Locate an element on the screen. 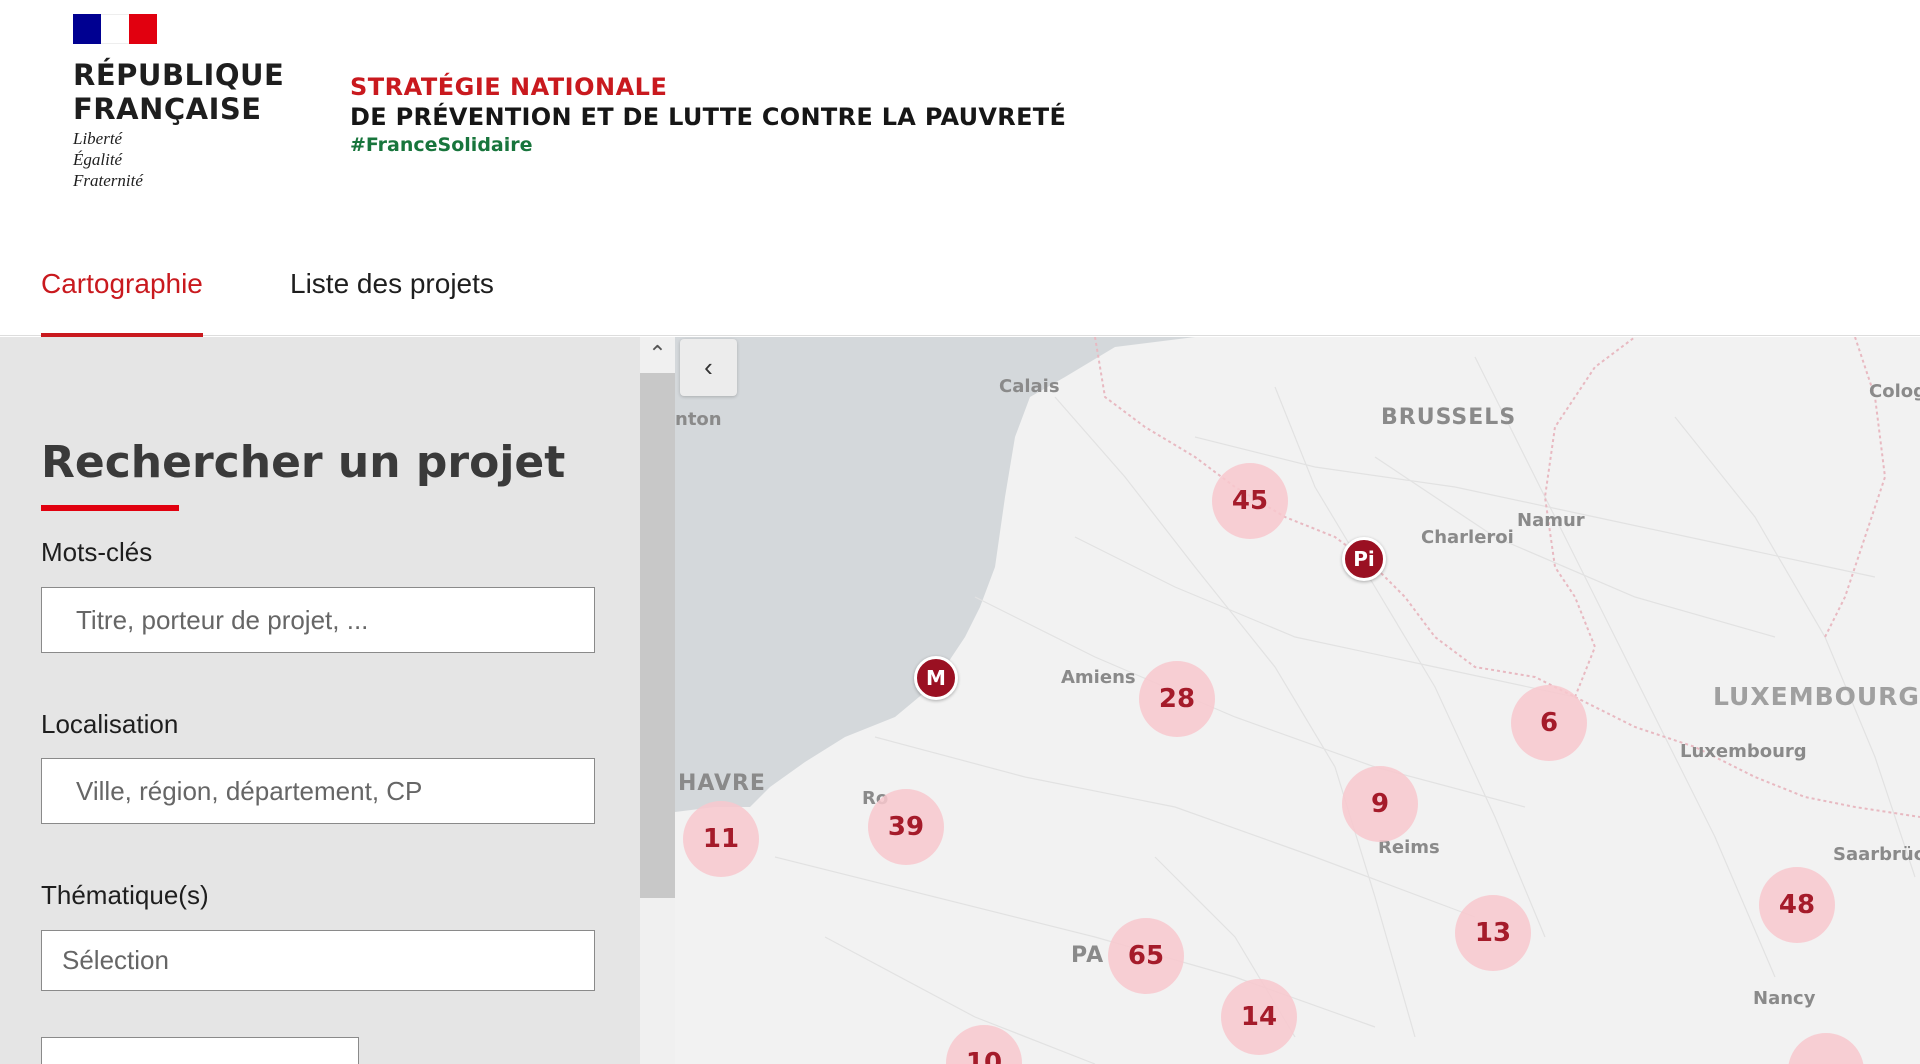 Image resolution: width=1920 pixels, height=1064 pixels. next-filter-field is located at coordinates (200, 1050).